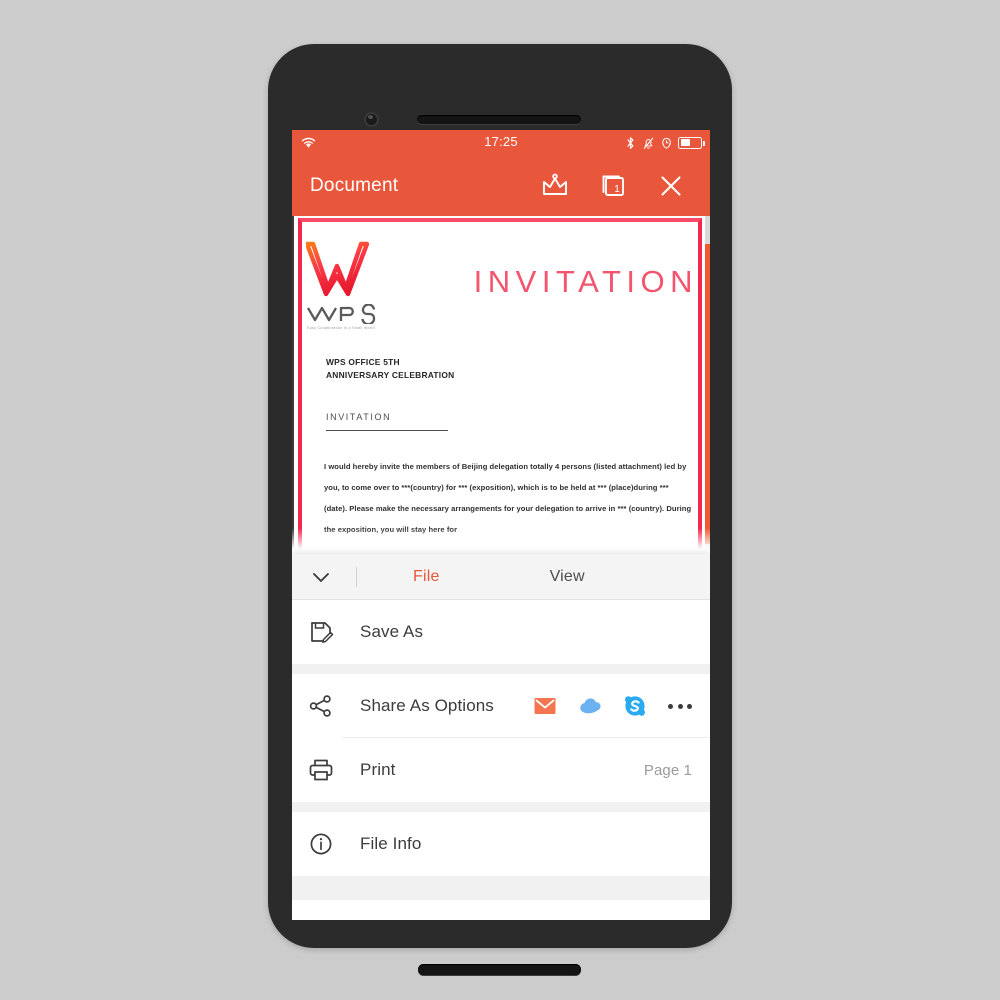  What do you see at coordinates (427, 705) in the screenshot?
I see `menu-label-share-as-options: Share As Options` at bounding box center [427, 705].